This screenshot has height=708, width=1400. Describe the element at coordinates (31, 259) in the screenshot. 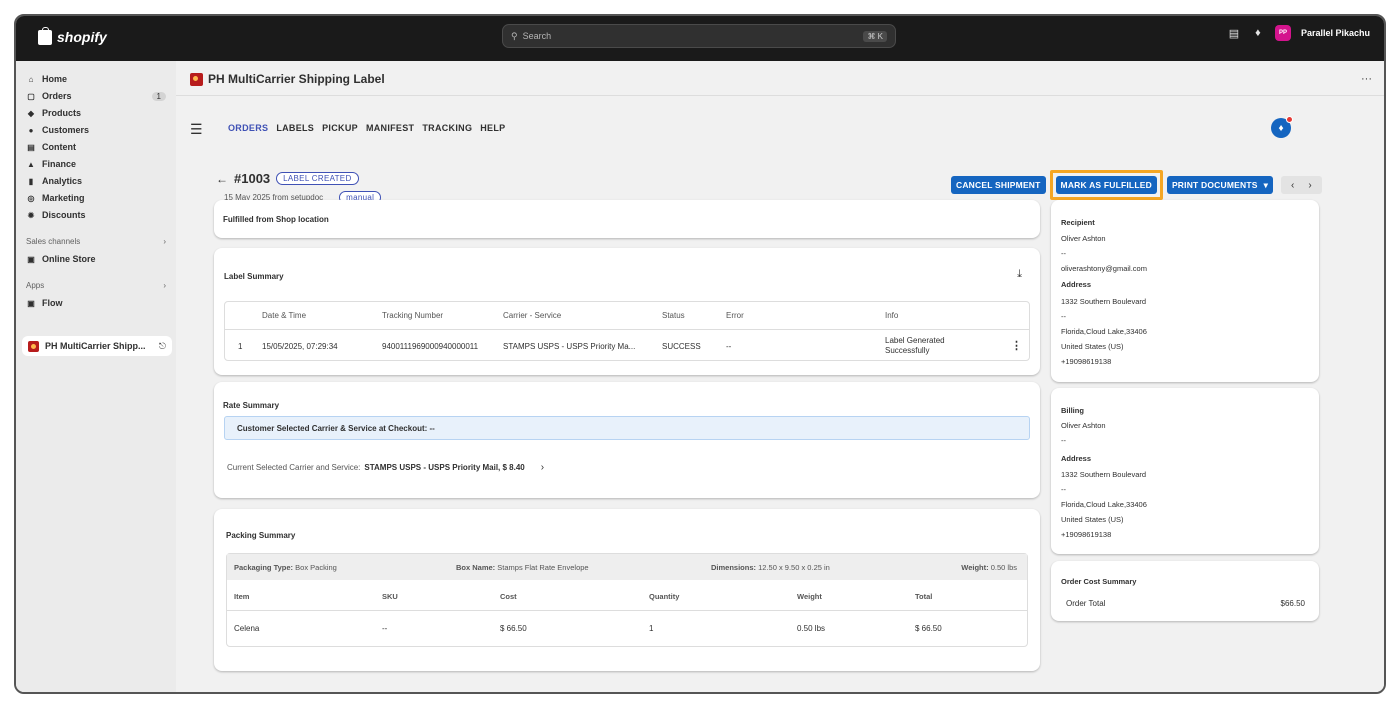

I see `store-icon: ▣` at that location.